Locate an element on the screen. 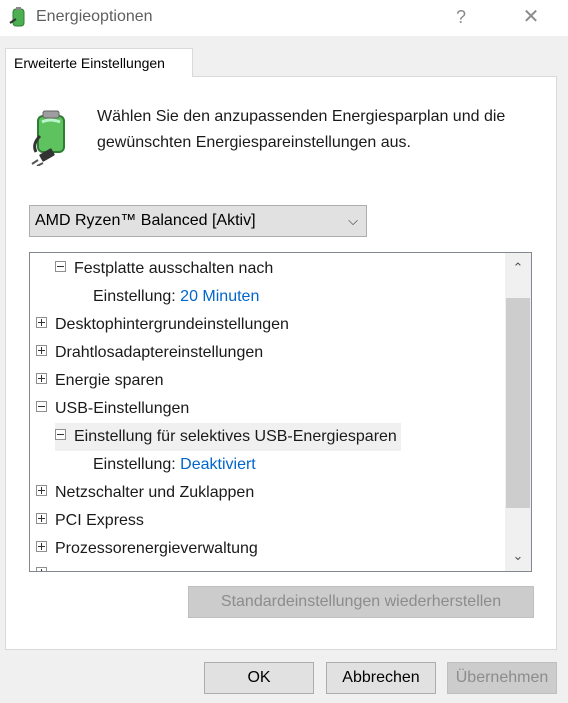 The image size is (568, 703). title-bar: Energieoptionen ? ✕ is located at coordinates (284, 18).